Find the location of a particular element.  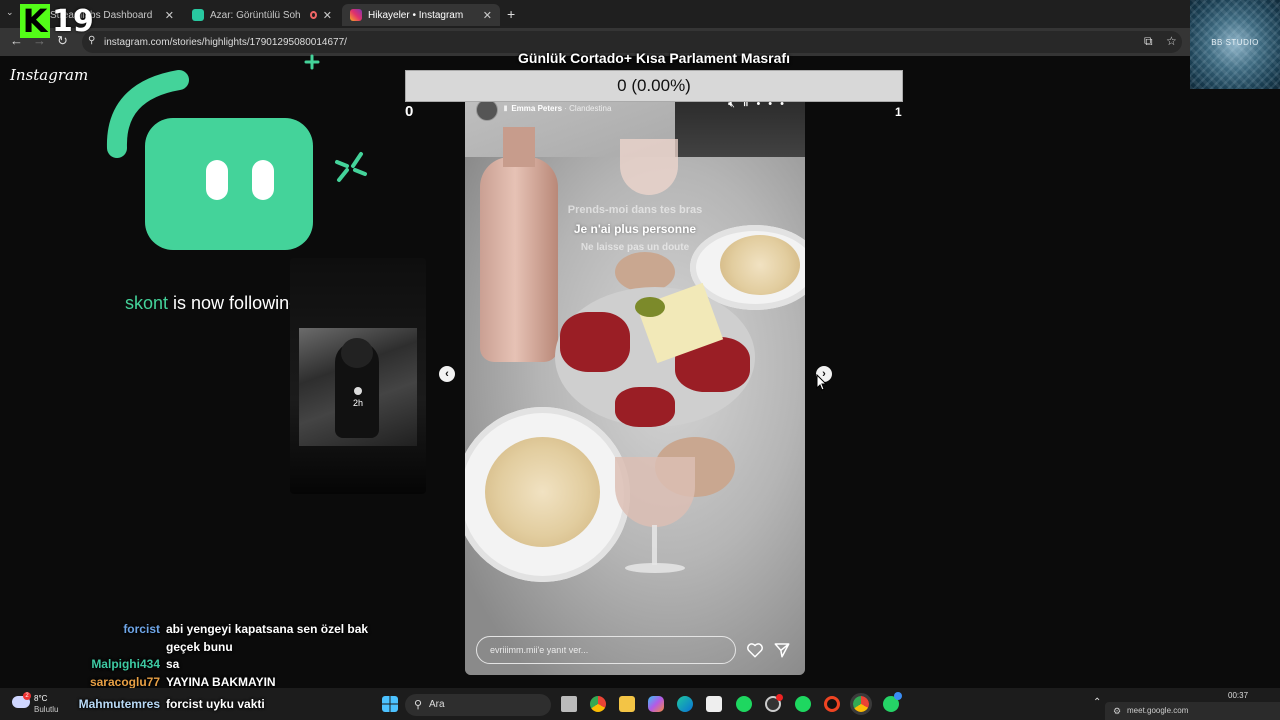

task-view-icon is located at coordinates (569, 704).